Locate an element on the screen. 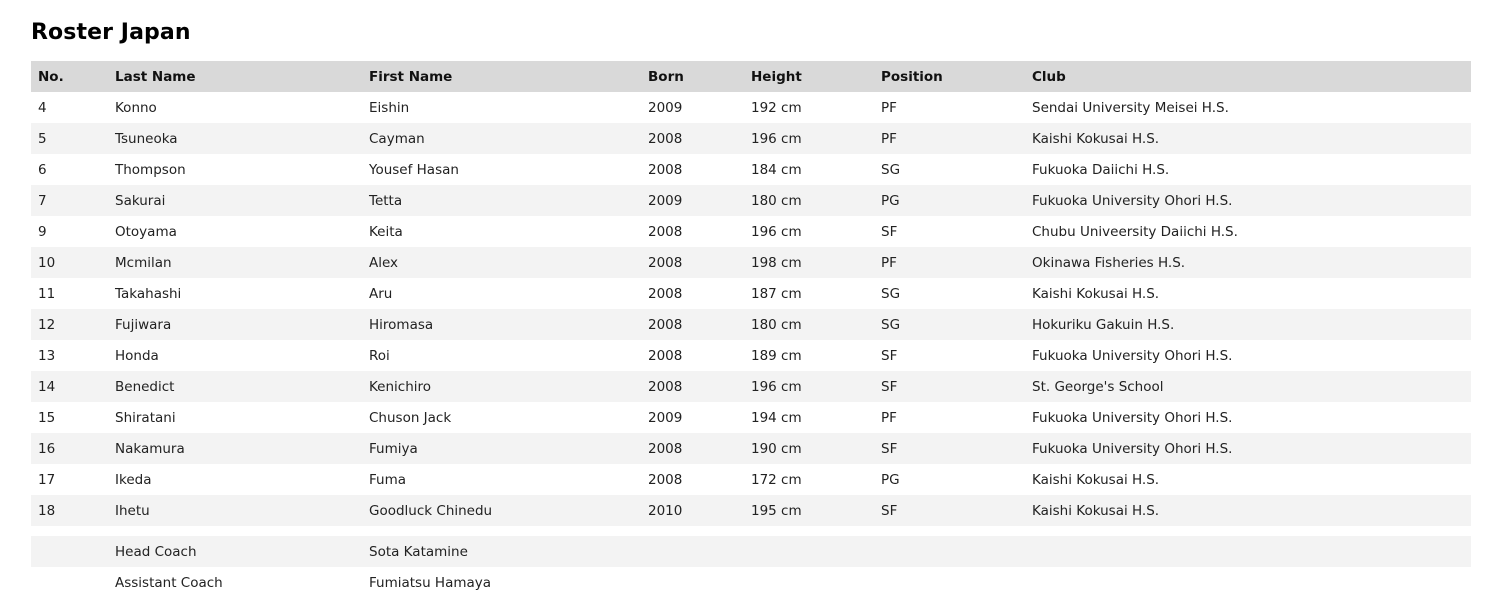 This screenshot has height=598, width=1494. cell-height: 184 cm is located at coordinates (776, 169).